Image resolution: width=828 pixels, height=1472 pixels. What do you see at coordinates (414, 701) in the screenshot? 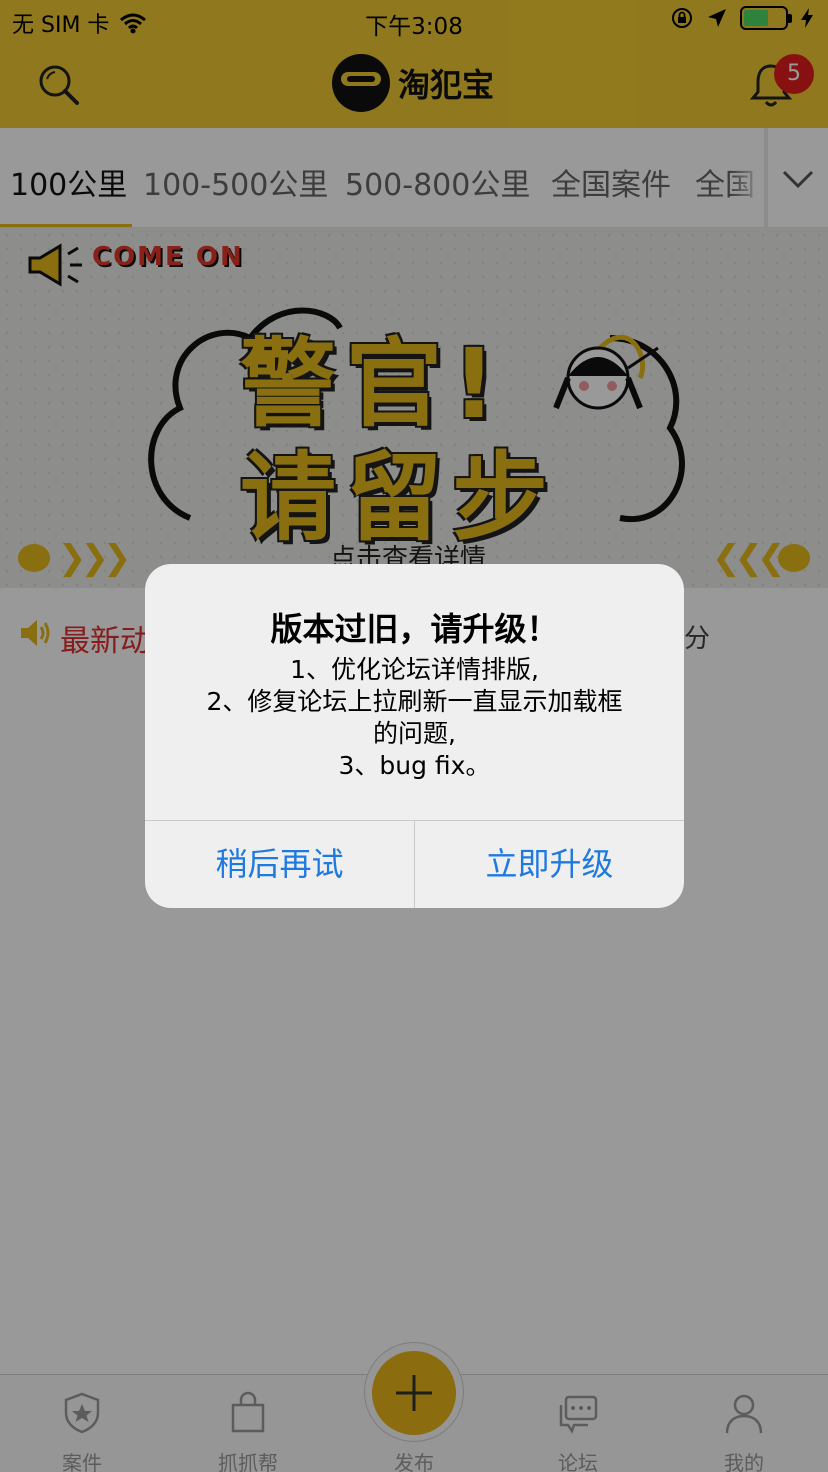
I see `alert-message-line: 2、修复论坛上拉刷新一直显示加载框` at bounding box center [414, 701].